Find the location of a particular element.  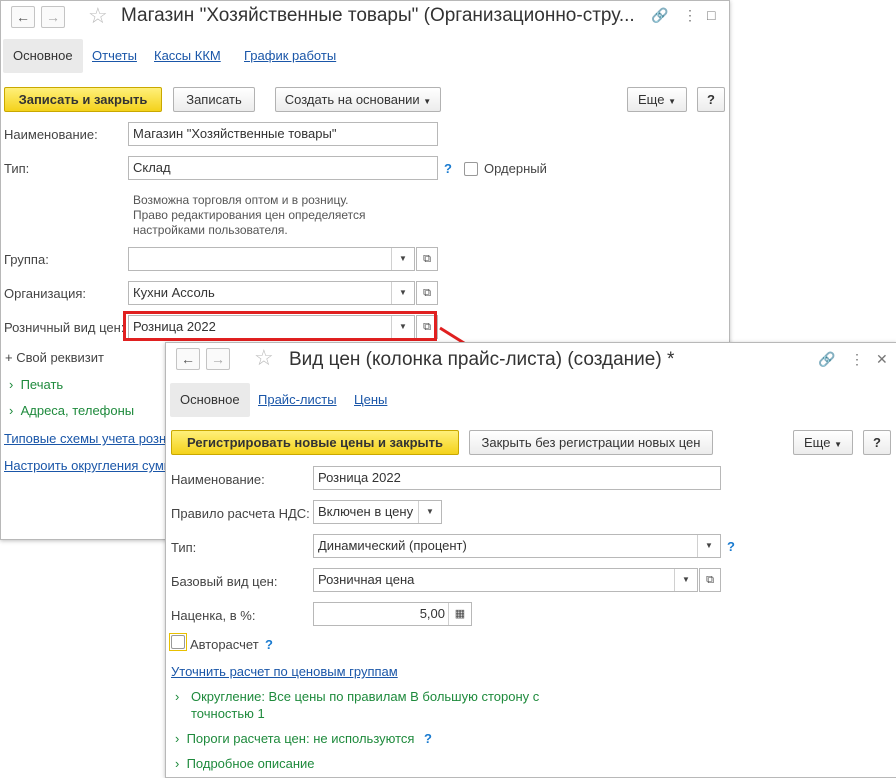

restore-icon: □ is located at coordinates (711, 15).